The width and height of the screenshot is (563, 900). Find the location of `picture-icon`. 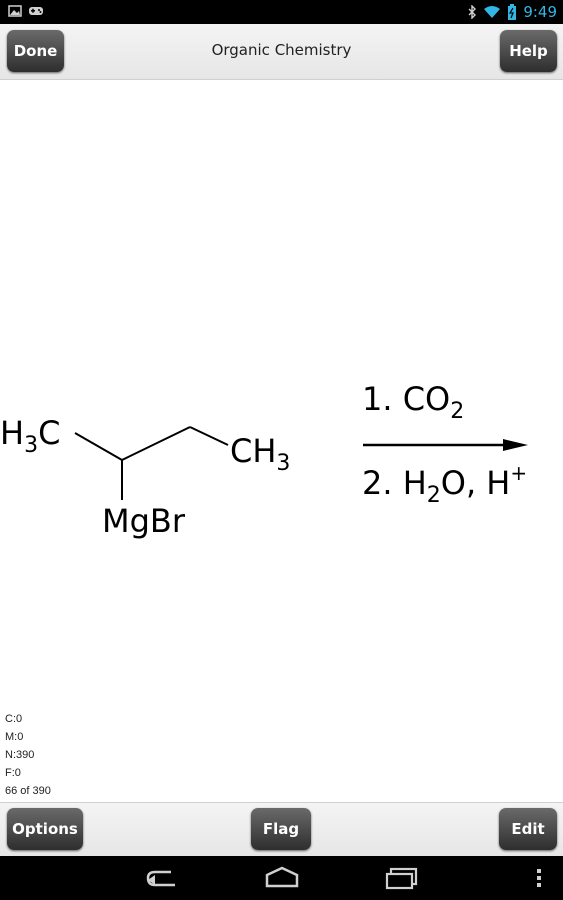

picture-icon is located at coordinates (15, 11).